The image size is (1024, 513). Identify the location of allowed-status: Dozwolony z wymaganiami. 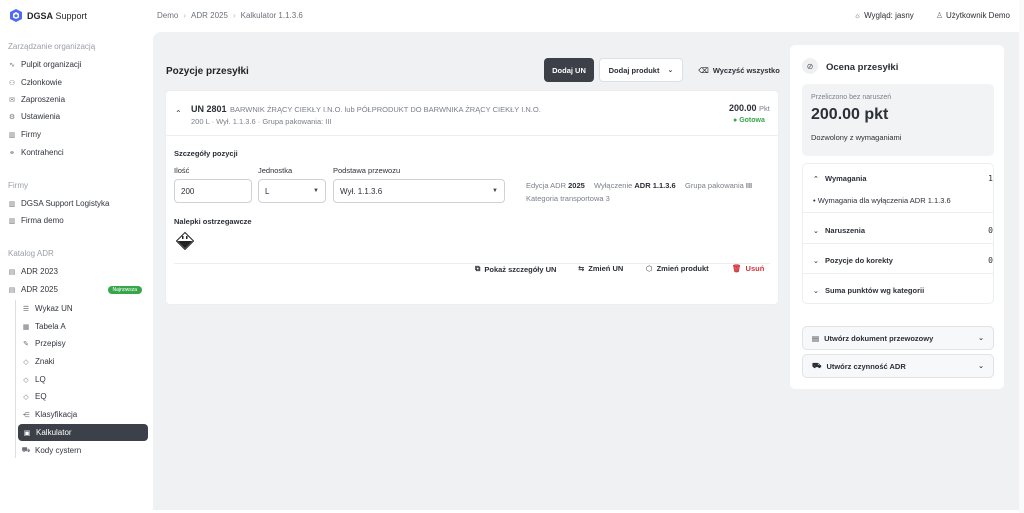
(856, 137).